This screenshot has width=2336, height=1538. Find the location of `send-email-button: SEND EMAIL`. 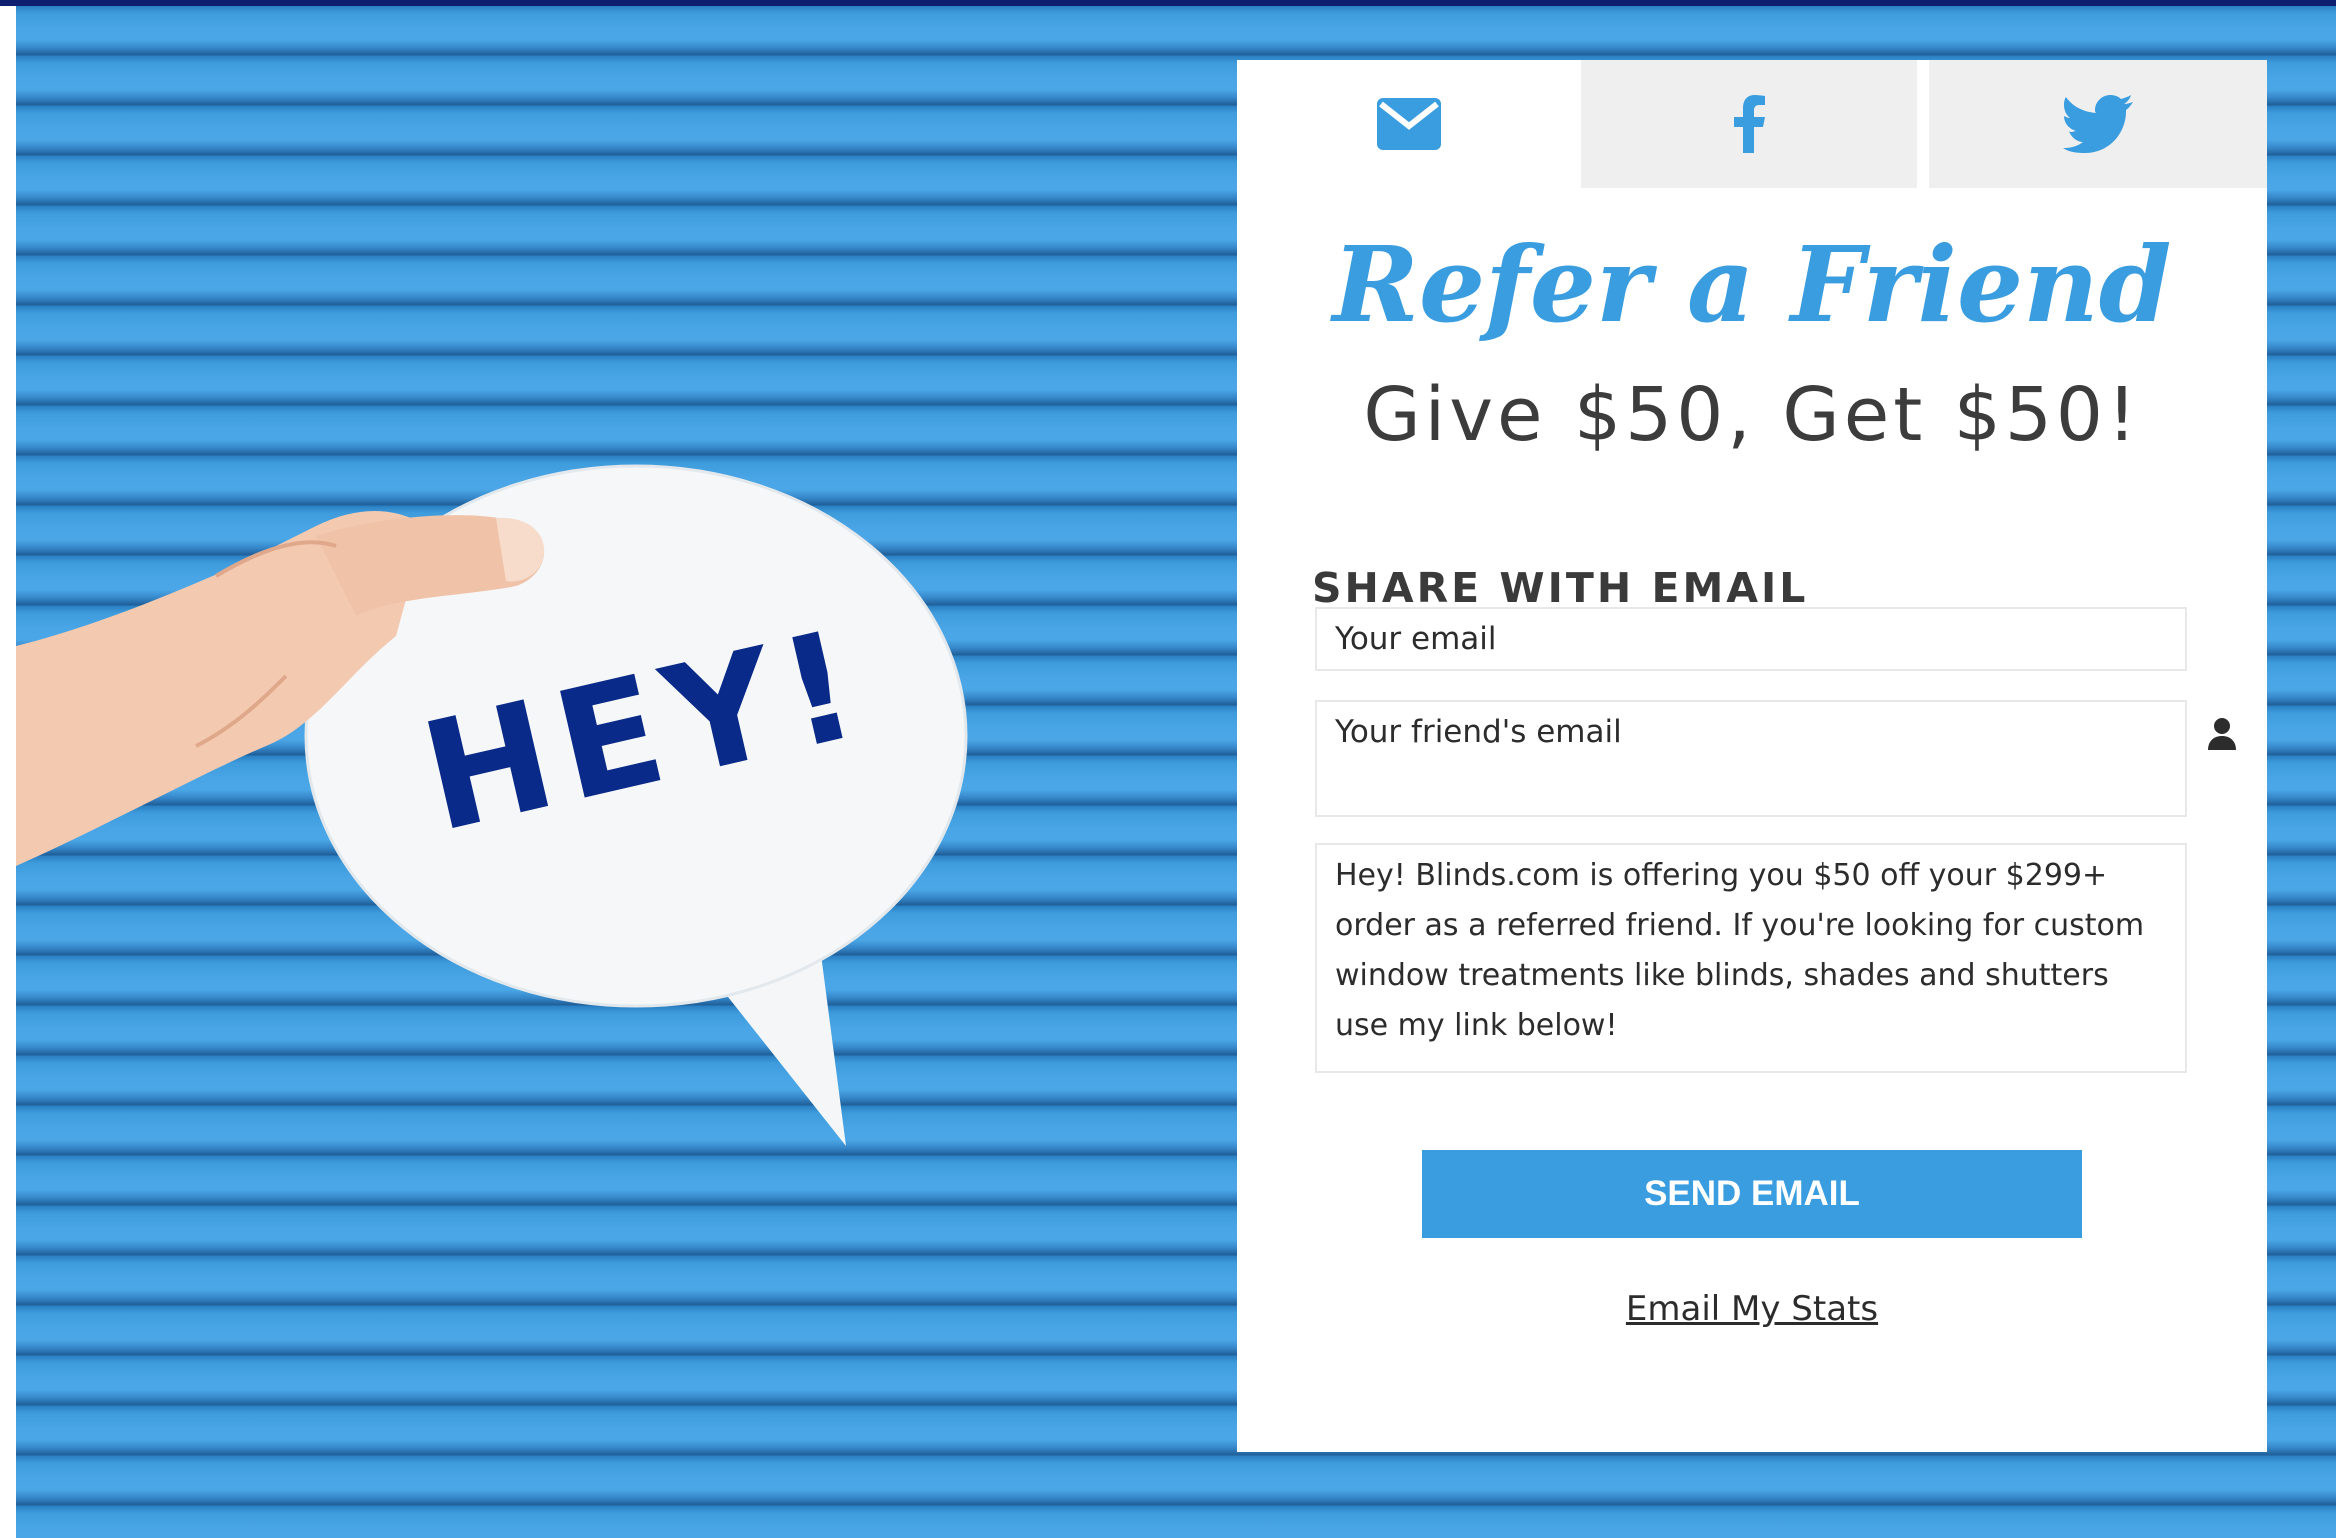

send-email-button: SEND EMAIL is located at coordinates (1752, 1194).